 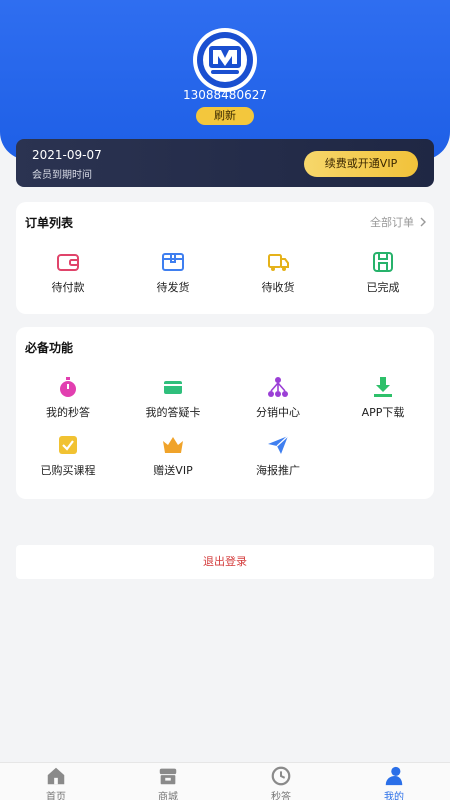 I want to click on avatar, so click(x=225, y=60).